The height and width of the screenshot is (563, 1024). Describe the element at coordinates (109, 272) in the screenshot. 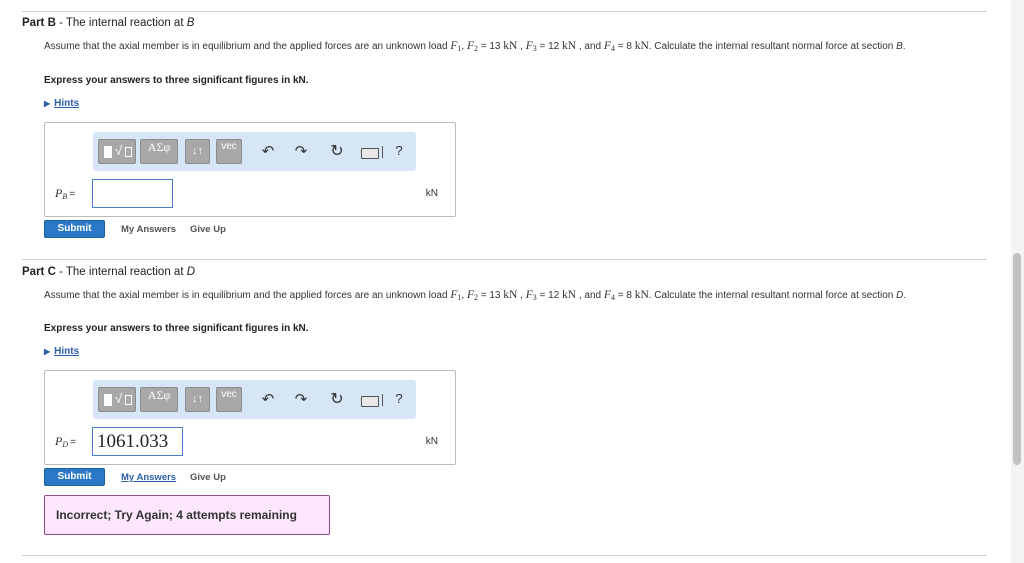

I see `part-c-title: Part C - The internal reaction at D` at that location.